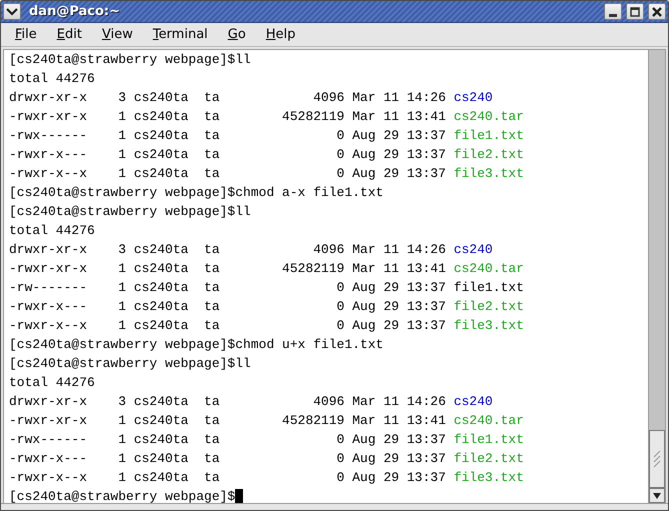 The height and width of the screenshot is (511, 669). Describe the element at coordinates (69, 34) in the screenshot. I see `menu-item: Edit` at that location.